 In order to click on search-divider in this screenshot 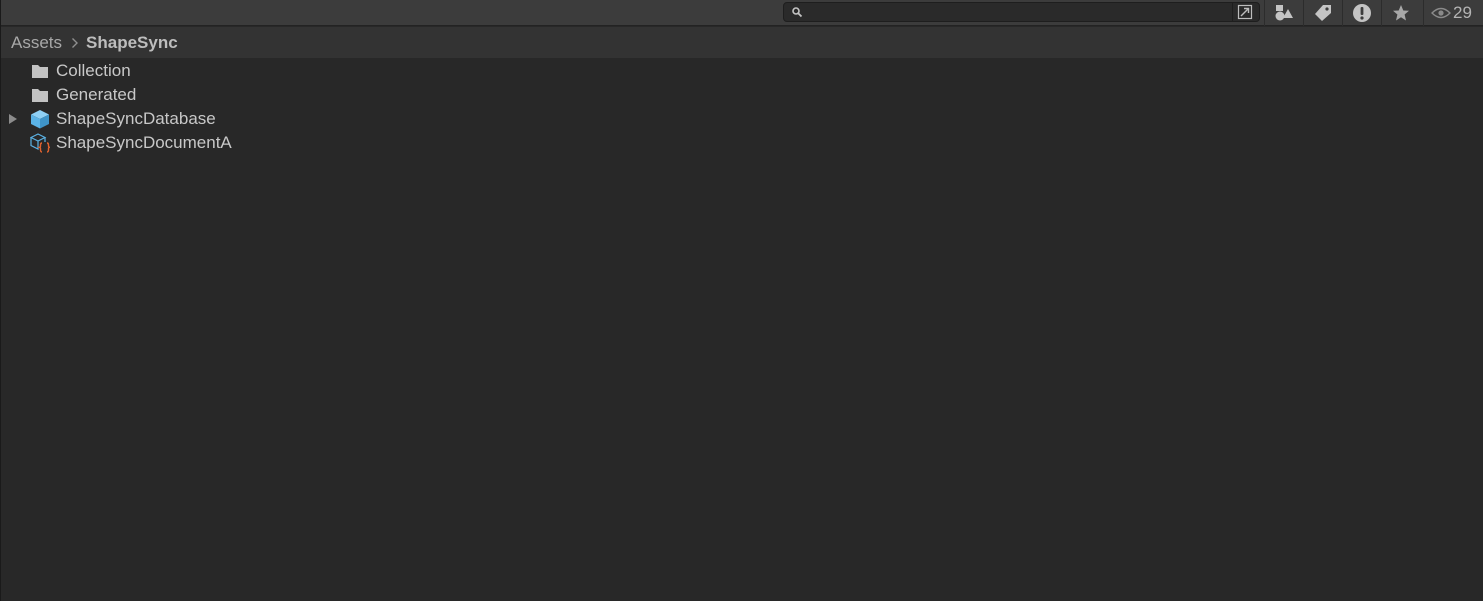, I will do `click(1232, 12)`.